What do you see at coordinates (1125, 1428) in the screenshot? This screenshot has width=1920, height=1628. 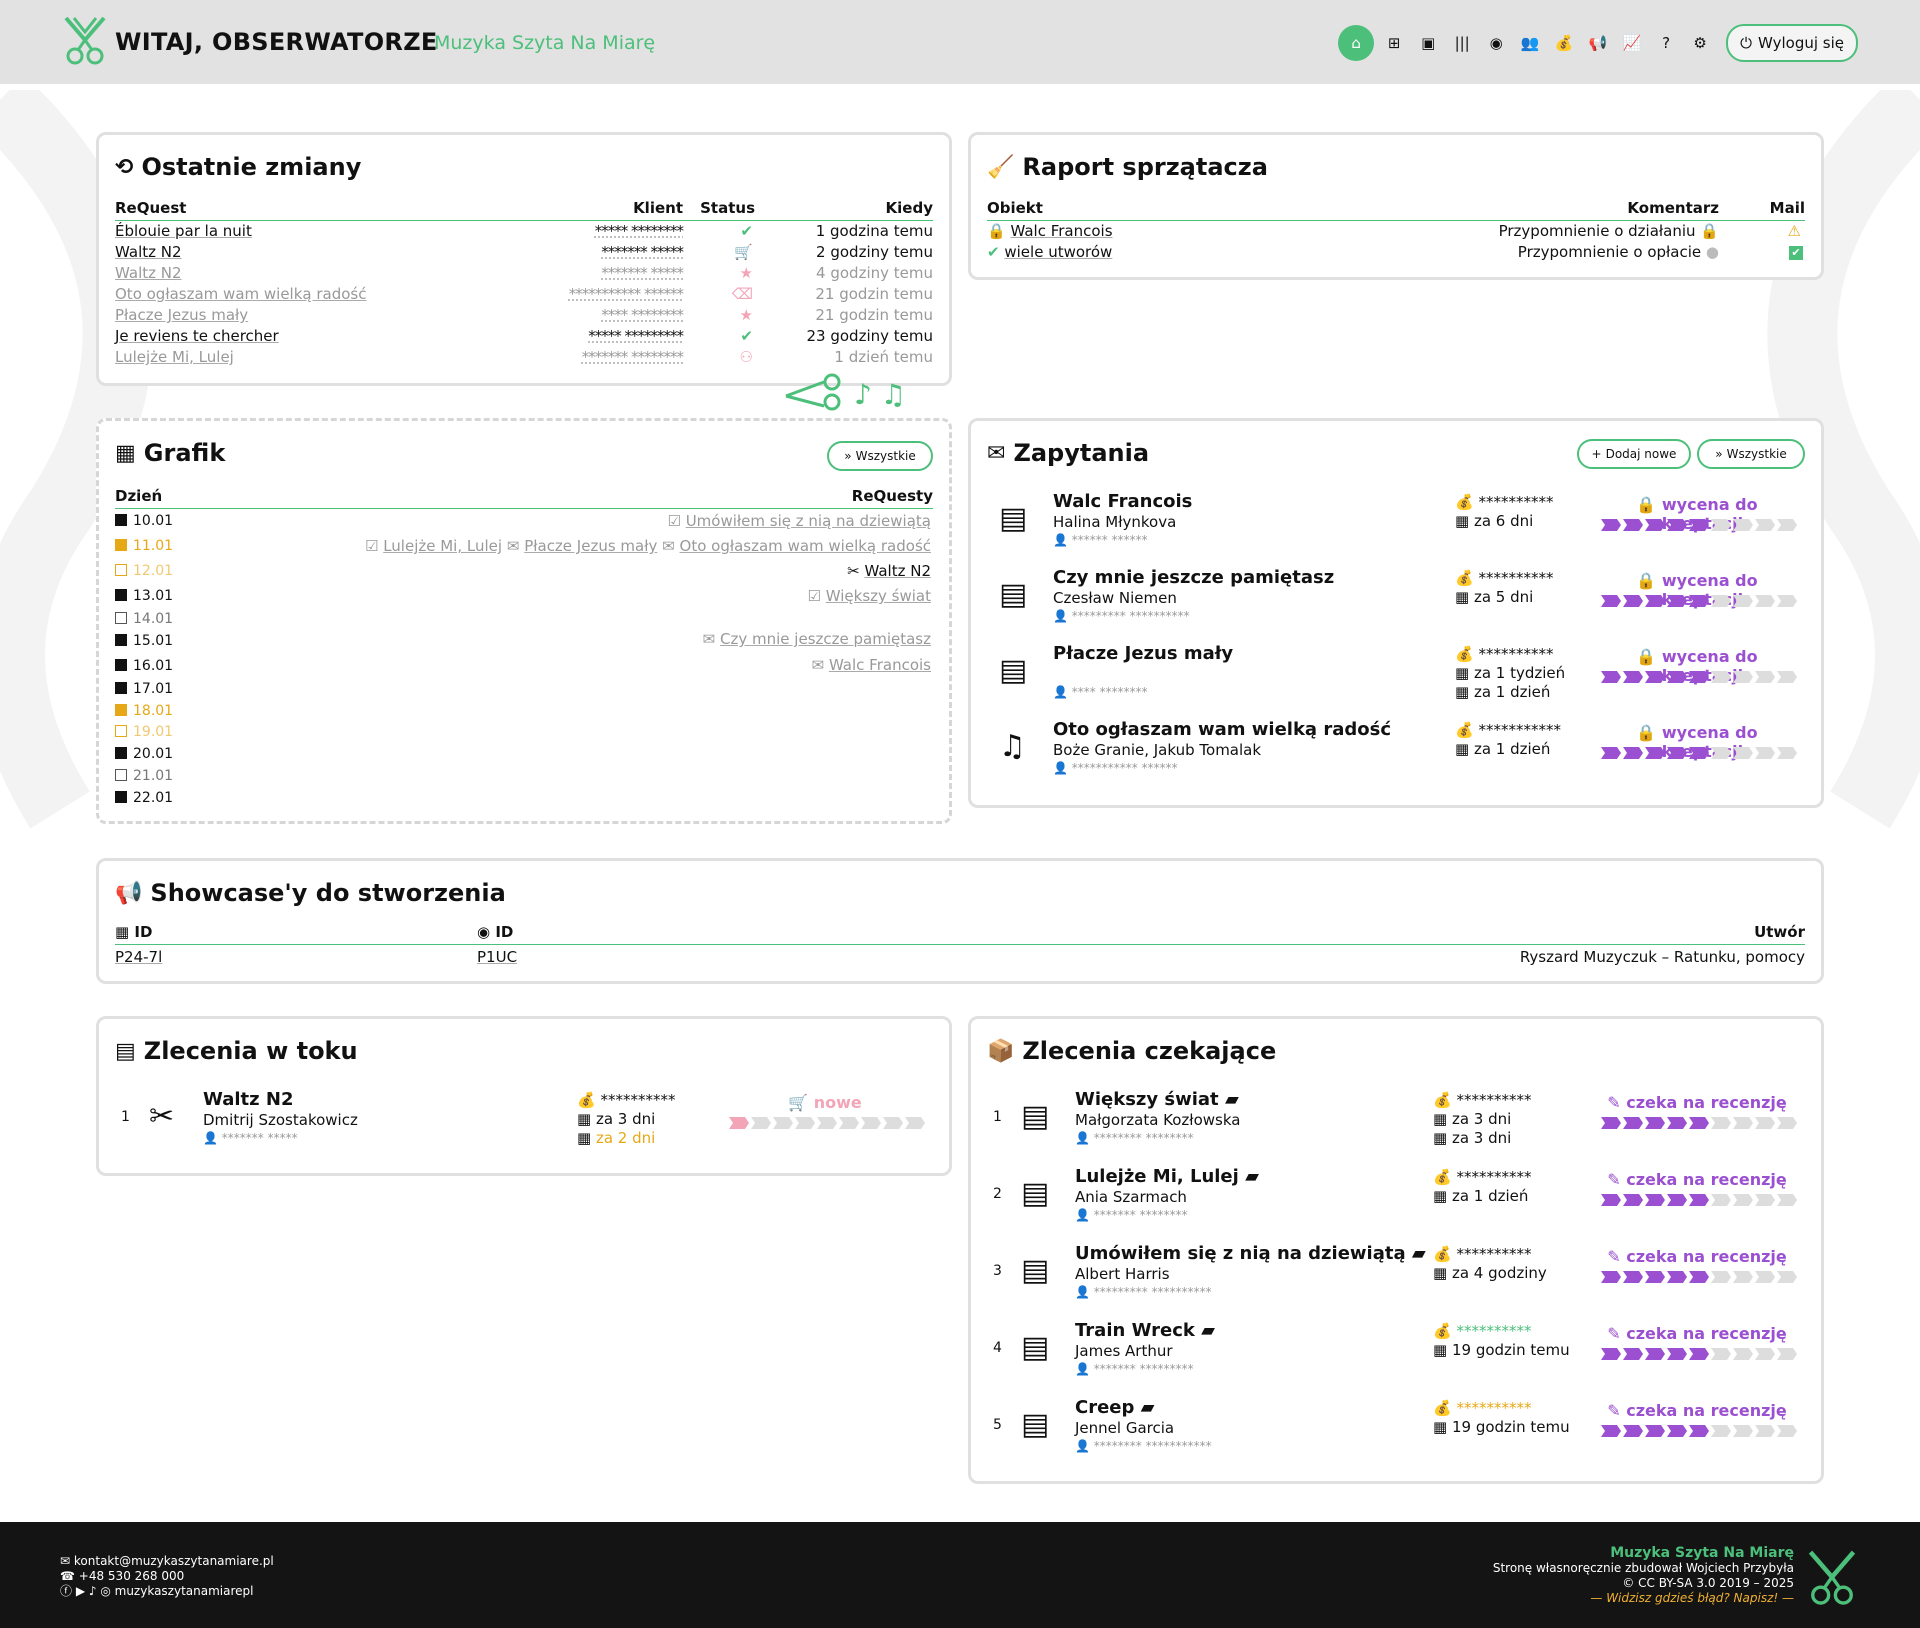 I see `item-artist: Jennel Garcia` at bounding box center [1125, 1428].